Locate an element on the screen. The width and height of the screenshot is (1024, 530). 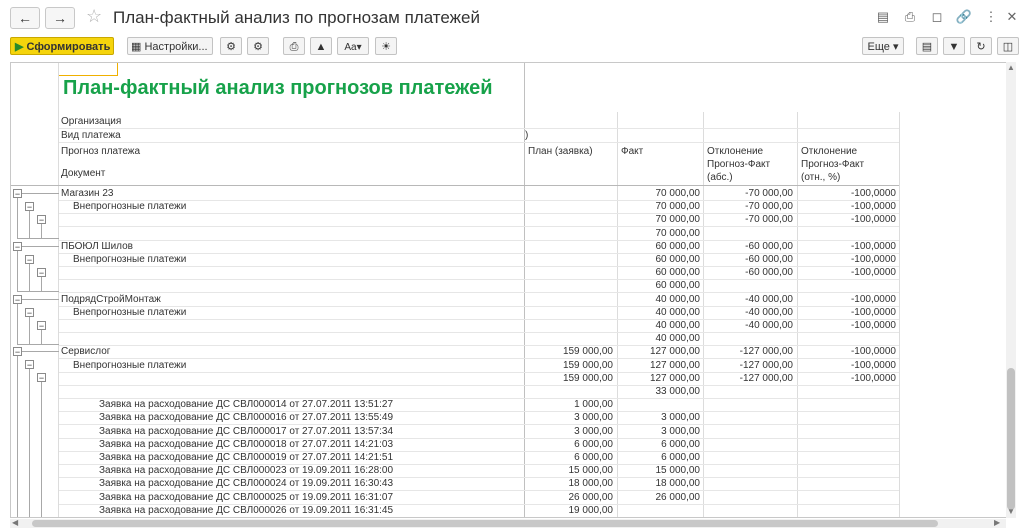
refresh-icon: ↻ is located at coordinates (981, 47).